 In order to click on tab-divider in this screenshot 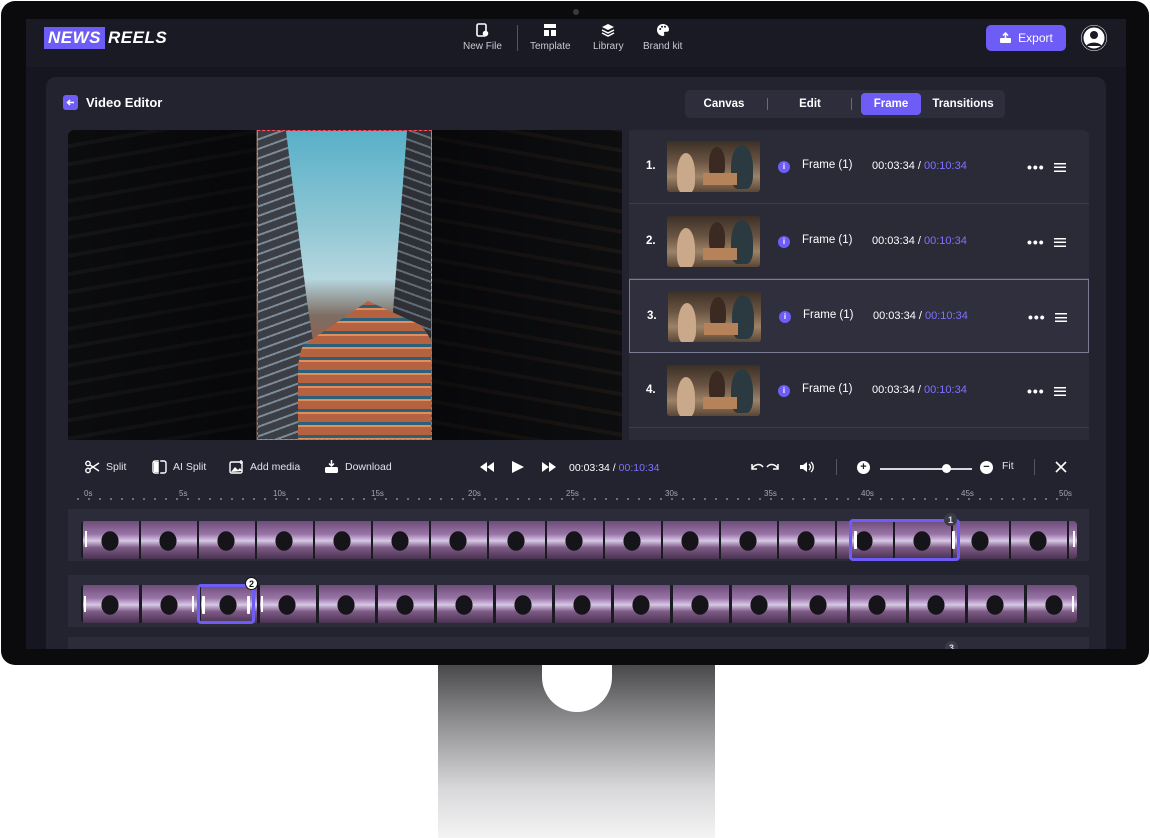, I will do `click(767, 104)`.